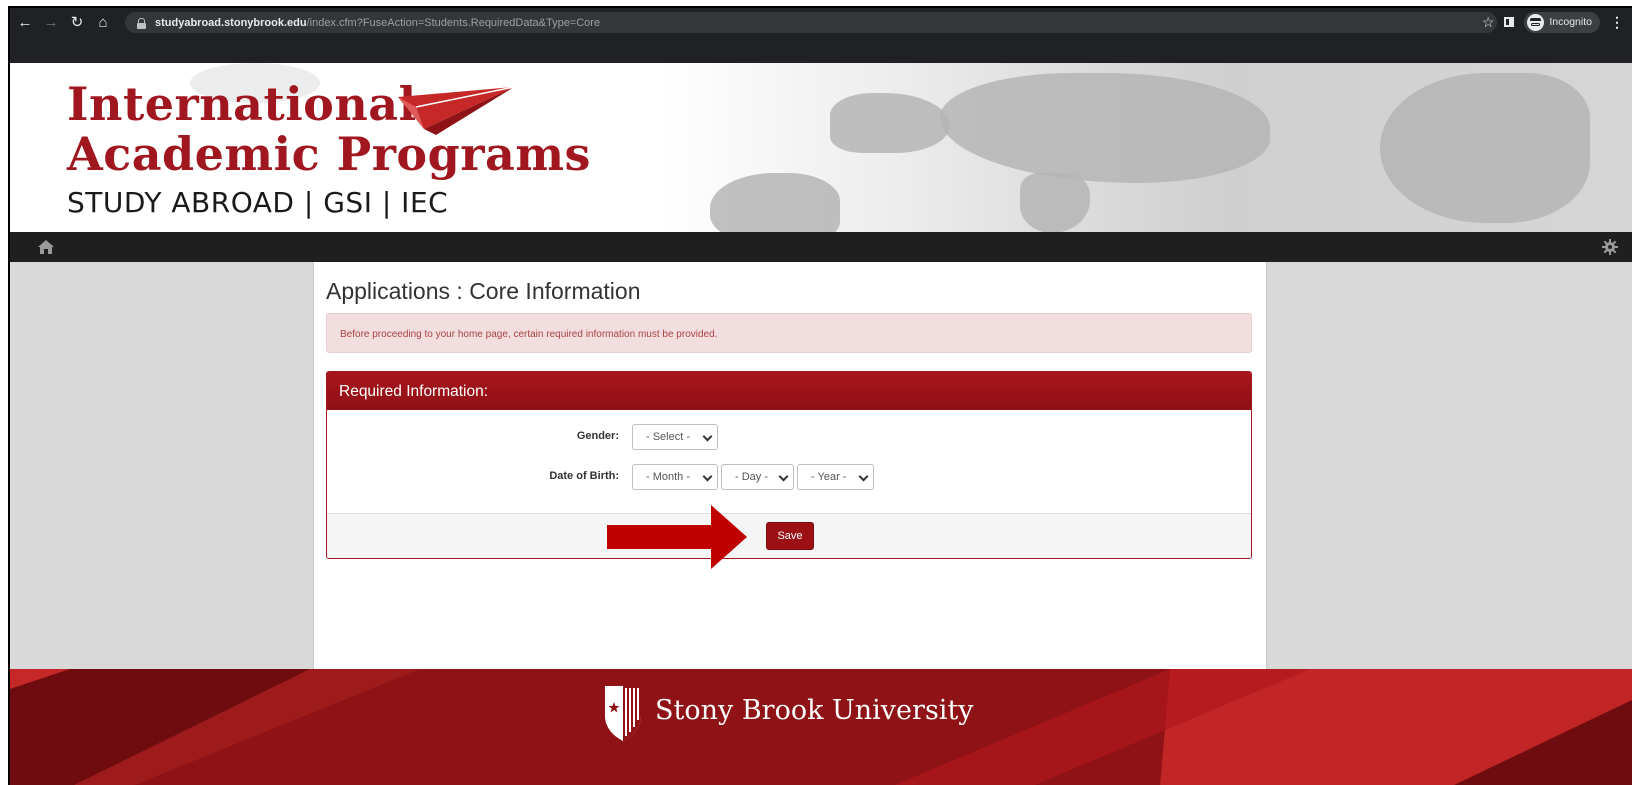  I want to click on page-title: Applications : Core Information, so click(483, 291).